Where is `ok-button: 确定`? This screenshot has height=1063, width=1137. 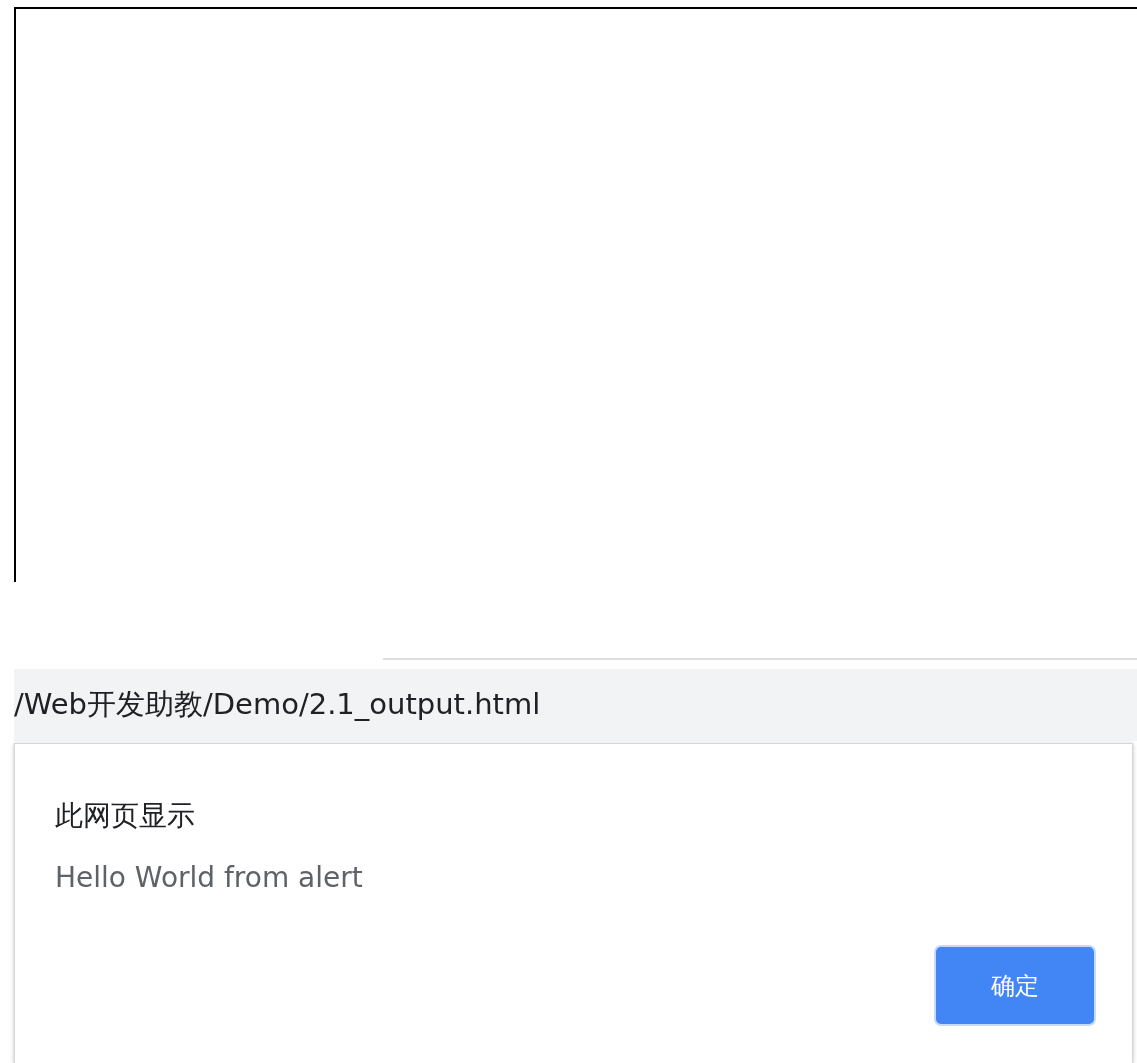
ok-button: 确定 is located at coordinates (1015, 985).